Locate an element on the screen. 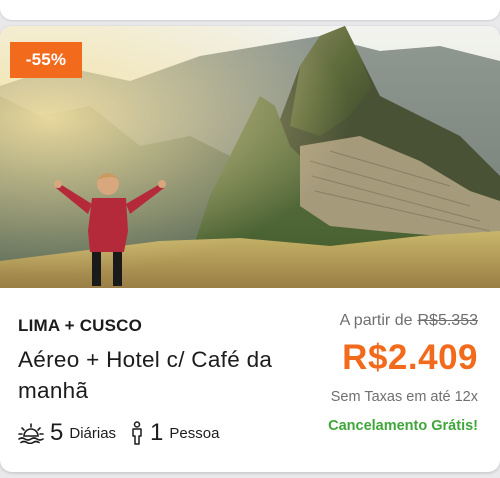  old-price: R$5.353 is located at coordinates (448, 320).